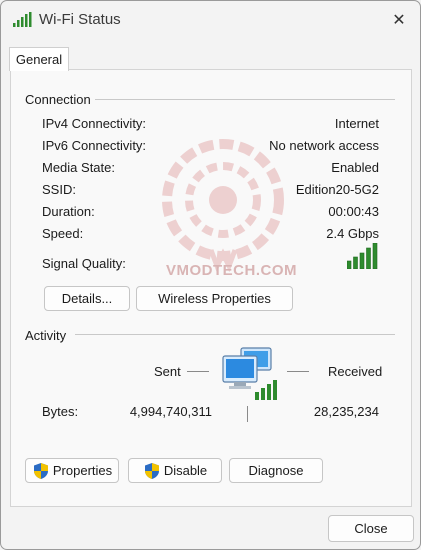 The height and width of the screenshot is (550, 421). I want to click on activity-heading: Activity, so click(46, 335).